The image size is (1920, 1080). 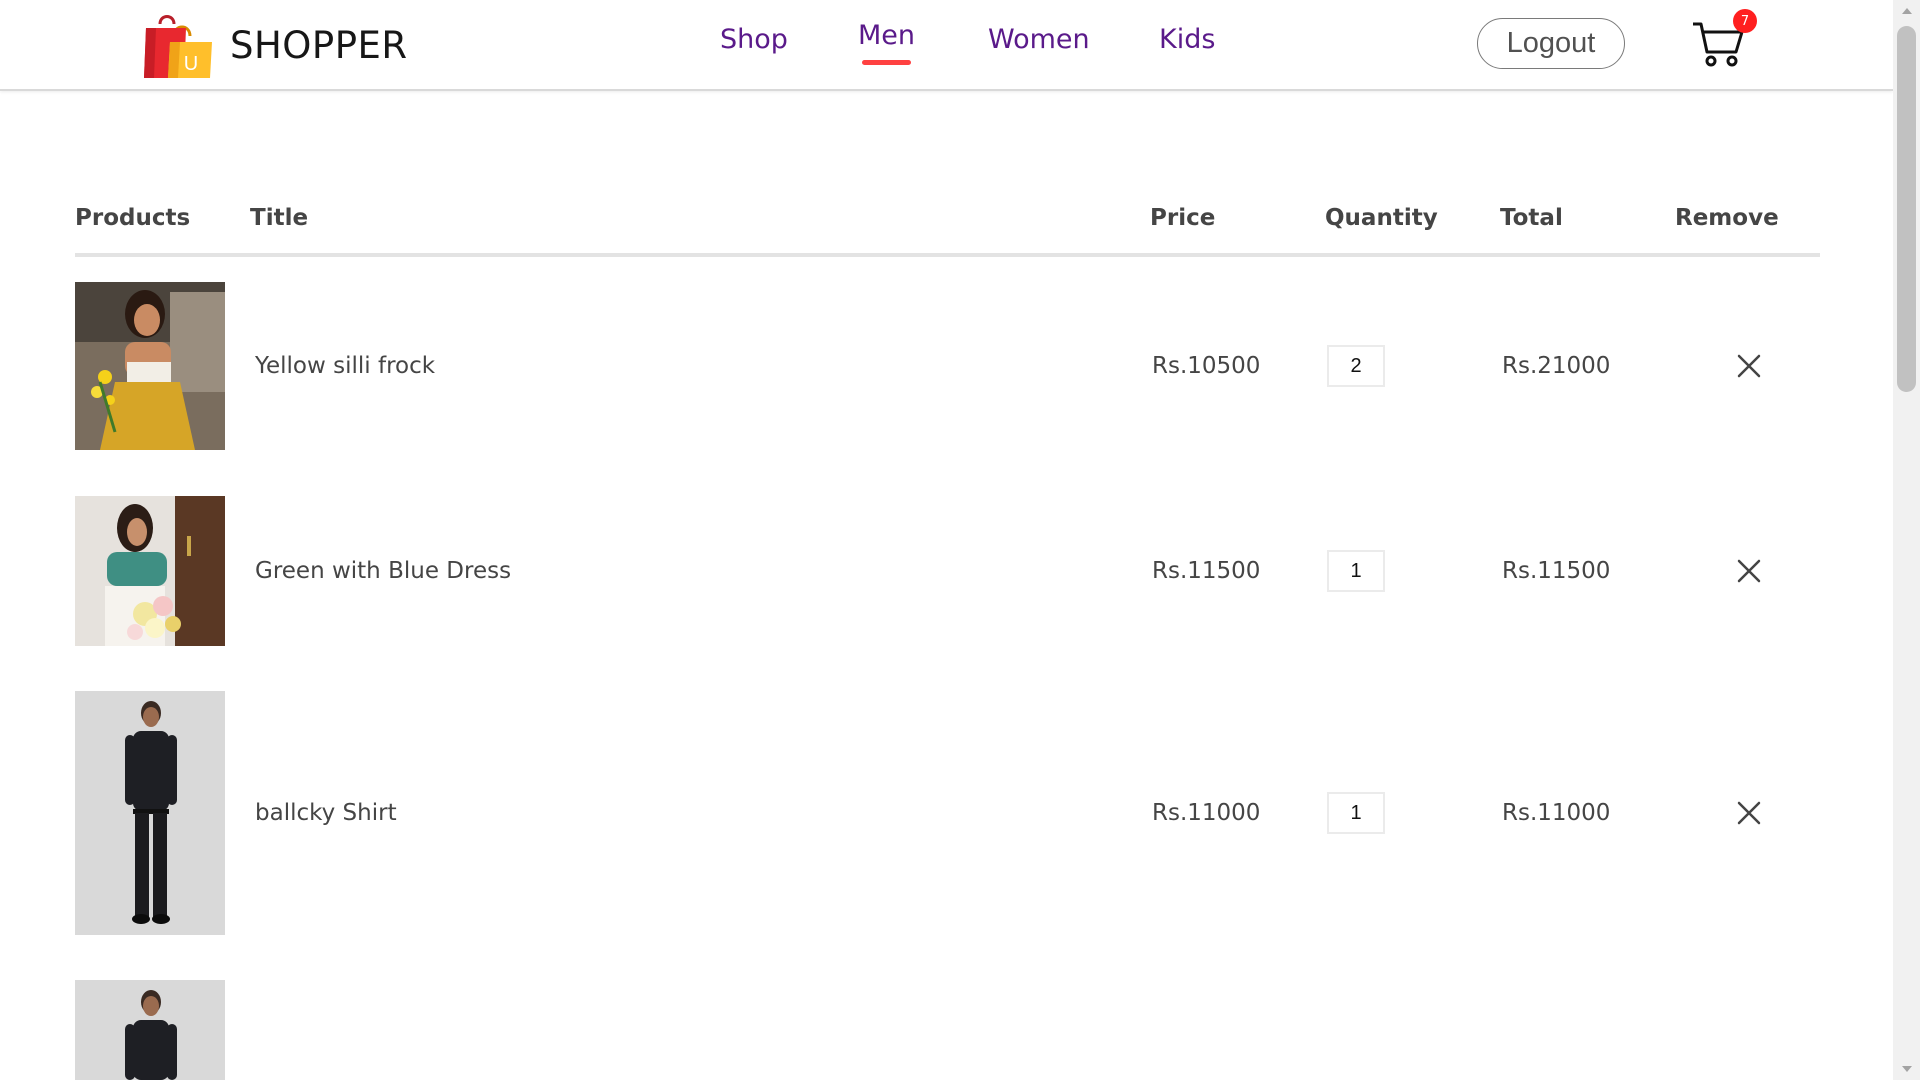 What do you see at coordinates (326, 813) in the screenshot?
I see `product-title: ballcky Shirt` at bounding box center [326, 813].